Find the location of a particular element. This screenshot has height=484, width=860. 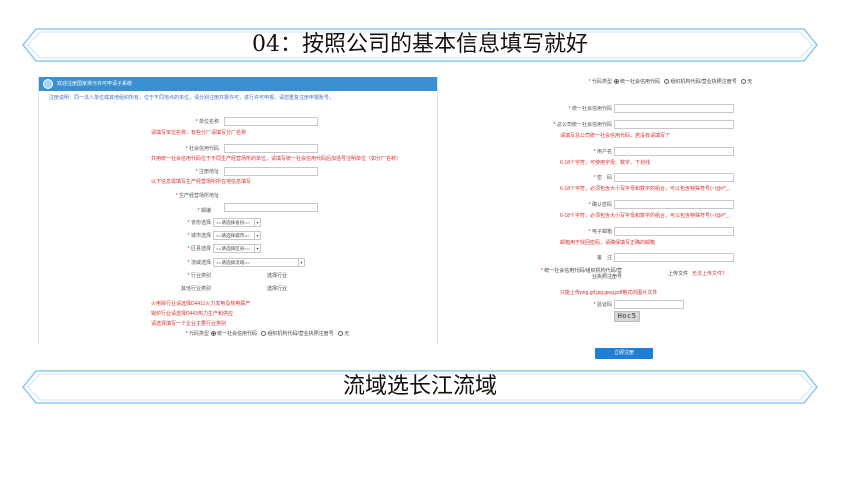

bottom-banner: 流域选长江流域 is located at coordinates (420, 387).